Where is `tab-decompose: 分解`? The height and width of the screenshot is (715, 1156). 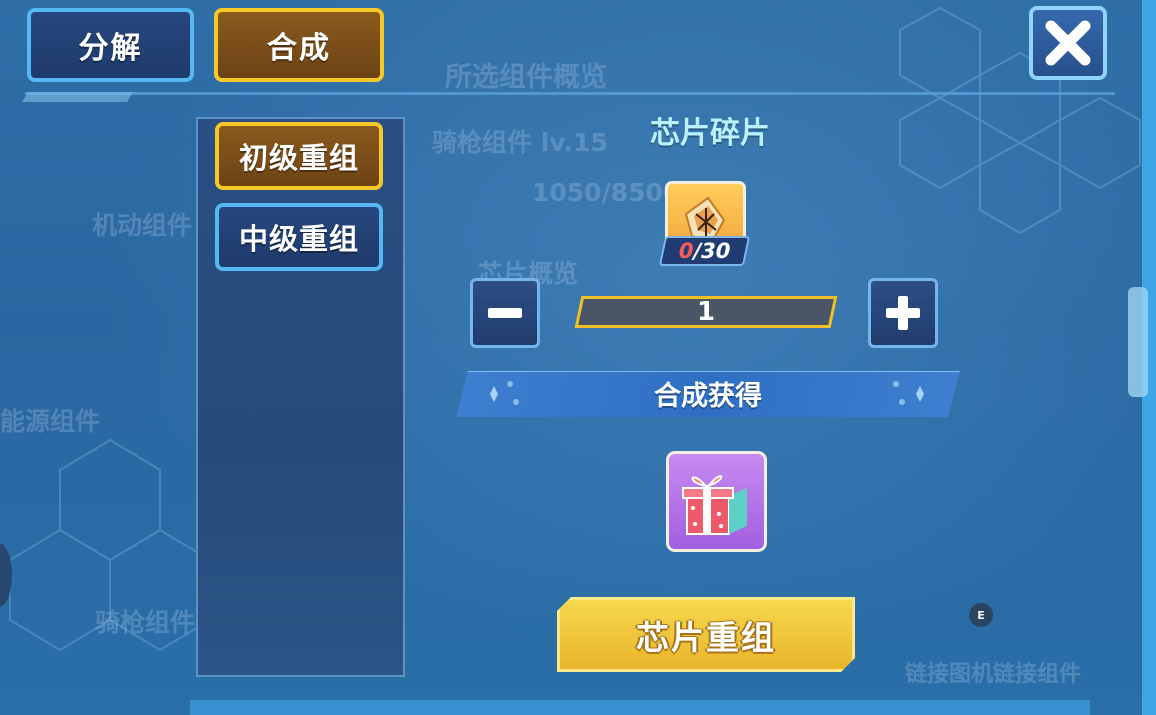
tab-decompose: 分解 is located at coordinates (110, 45).